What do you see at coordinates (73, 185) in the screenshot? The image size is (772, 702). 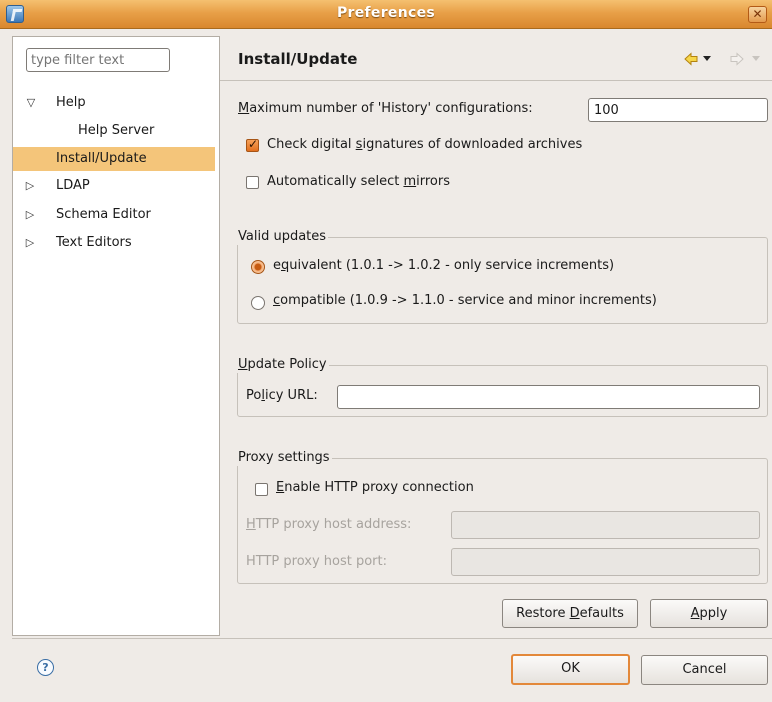 I see `tree-item-label: LDAP` at bounding box center [73, 185].